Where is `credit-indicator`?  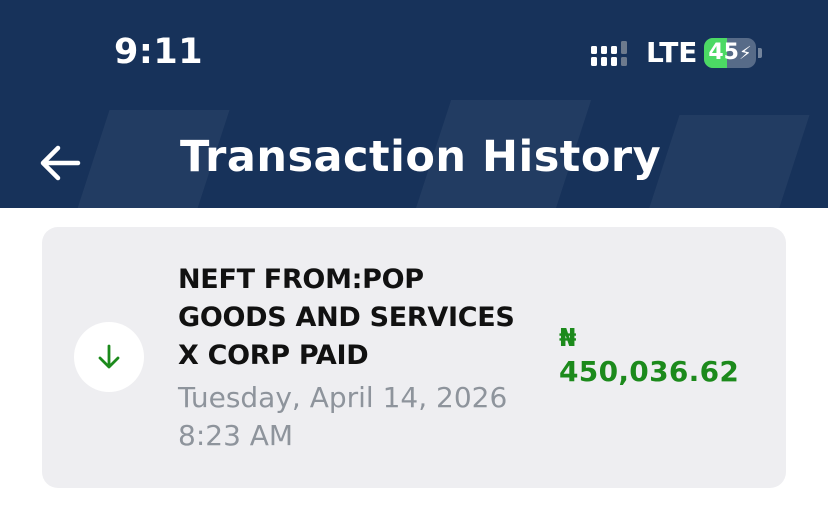 credit-indicator is located at coordinates (109, 357).